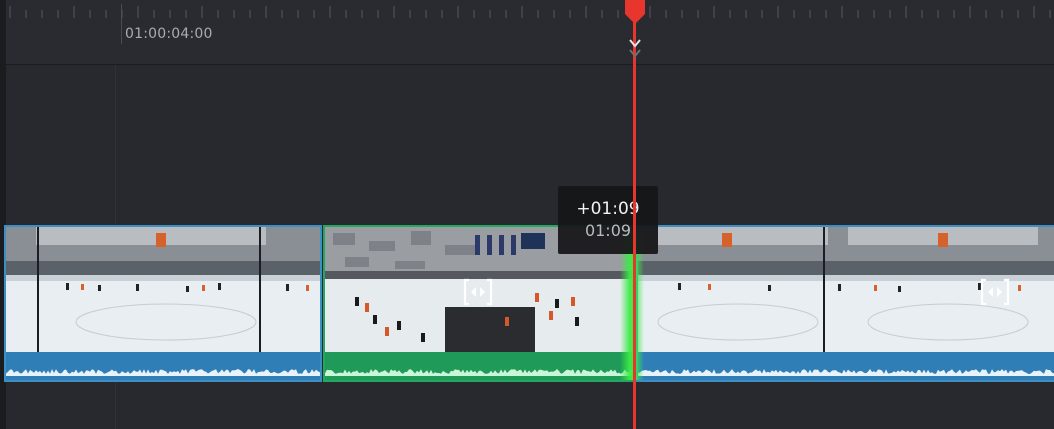 This screenshot has width=1054, height=429. I want to click on playhead-marker-icon, so click(635, 13).